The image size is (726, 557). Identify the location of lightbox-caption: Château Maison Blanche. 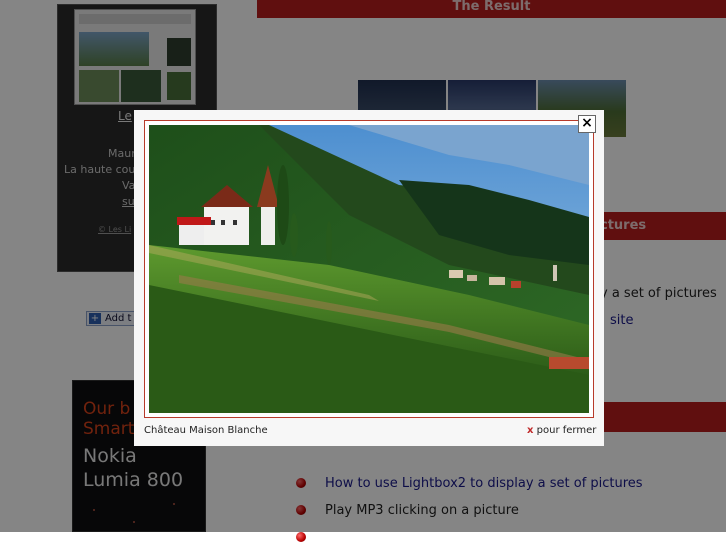
(206, 430).